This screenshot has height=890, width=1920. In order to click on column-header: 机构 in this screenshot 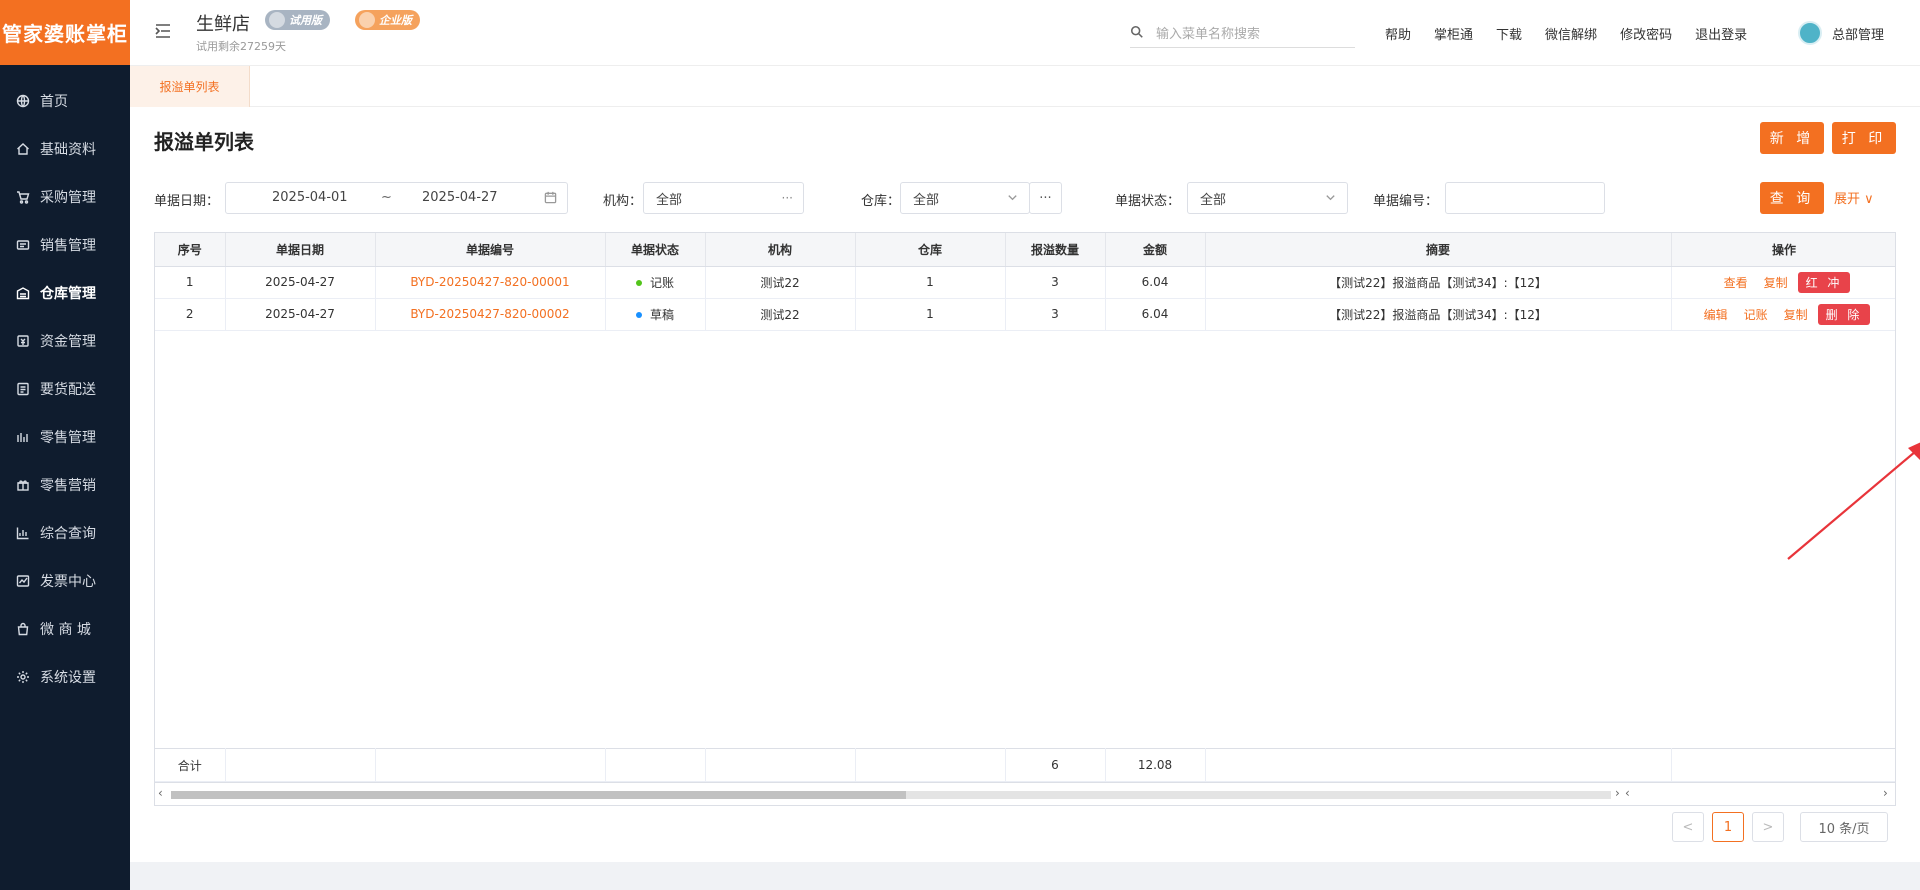, I will do `click(780, 250)`.